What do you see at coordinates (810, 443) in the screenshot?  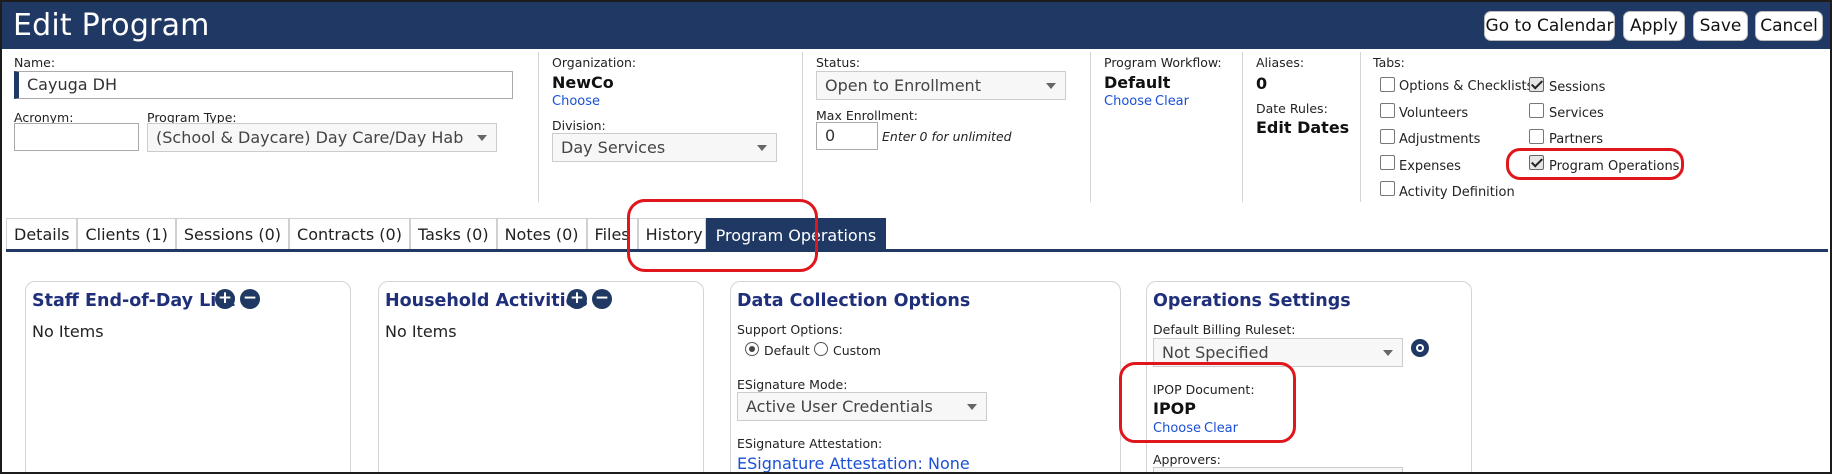 I see `esignature-attestation-label: ESignature Attestation:` at bounding box center [810, 443].